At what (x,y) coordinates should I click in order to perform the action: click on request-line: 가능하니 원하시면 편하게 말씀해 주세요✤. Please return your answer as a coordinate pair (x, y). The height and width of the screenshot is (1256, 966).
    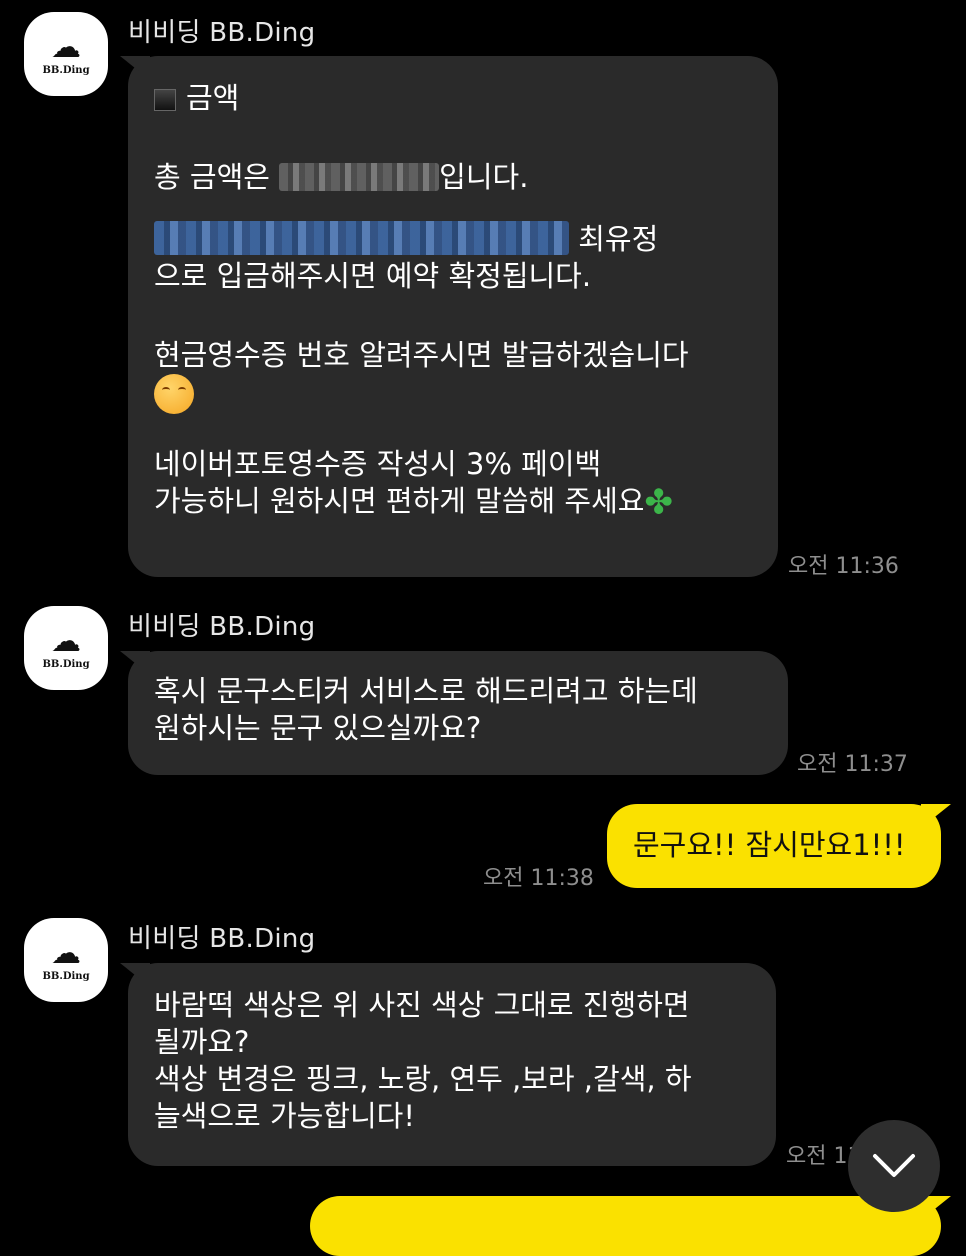
    Looking at the image, I should click on (413, 502).